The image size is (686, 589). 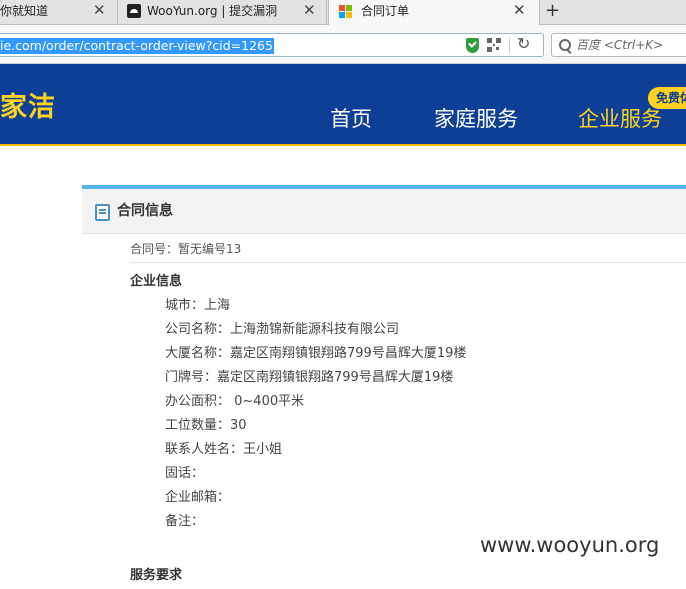 I want to click on reload-icon: ↻, so click(x=523, y=44).